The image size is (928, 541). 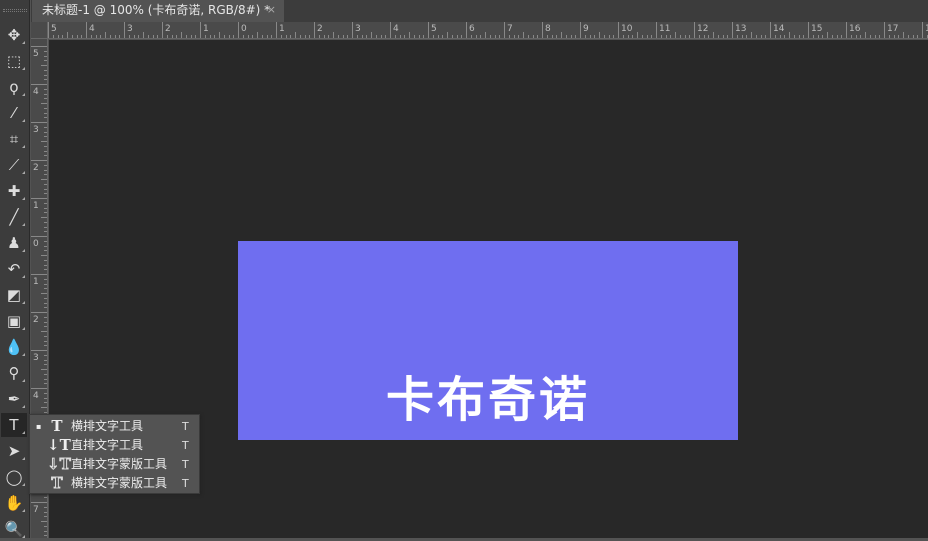 I want to click on blur-tool-icon: 💧, so click(x=14, y=347).